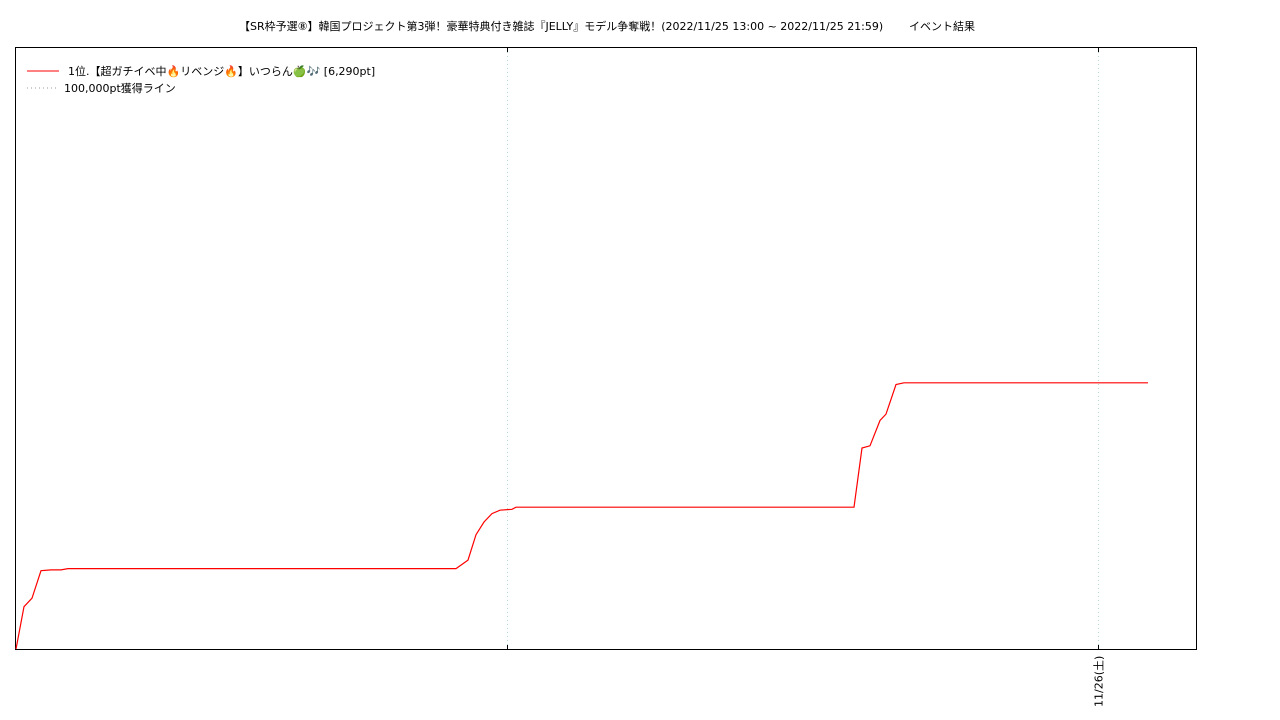 The height and width of the screenshot is (720, 1280). I want to click on legend-label-series-2: 100,000pt獲得ライン, so click(120, 88).